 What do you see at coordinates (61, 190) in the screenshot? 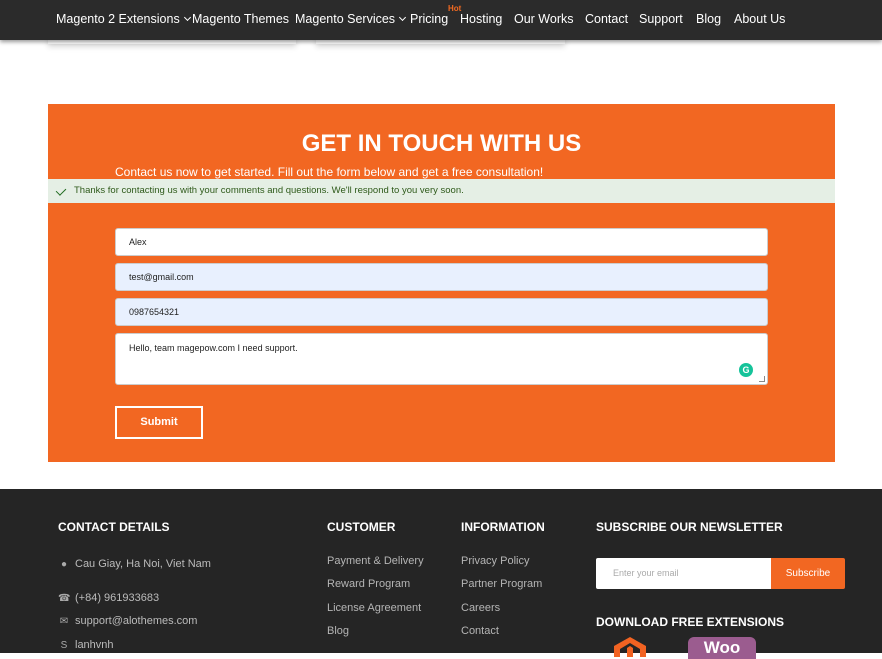
I see `checkmark-icon` at bounding box center [61, 190].